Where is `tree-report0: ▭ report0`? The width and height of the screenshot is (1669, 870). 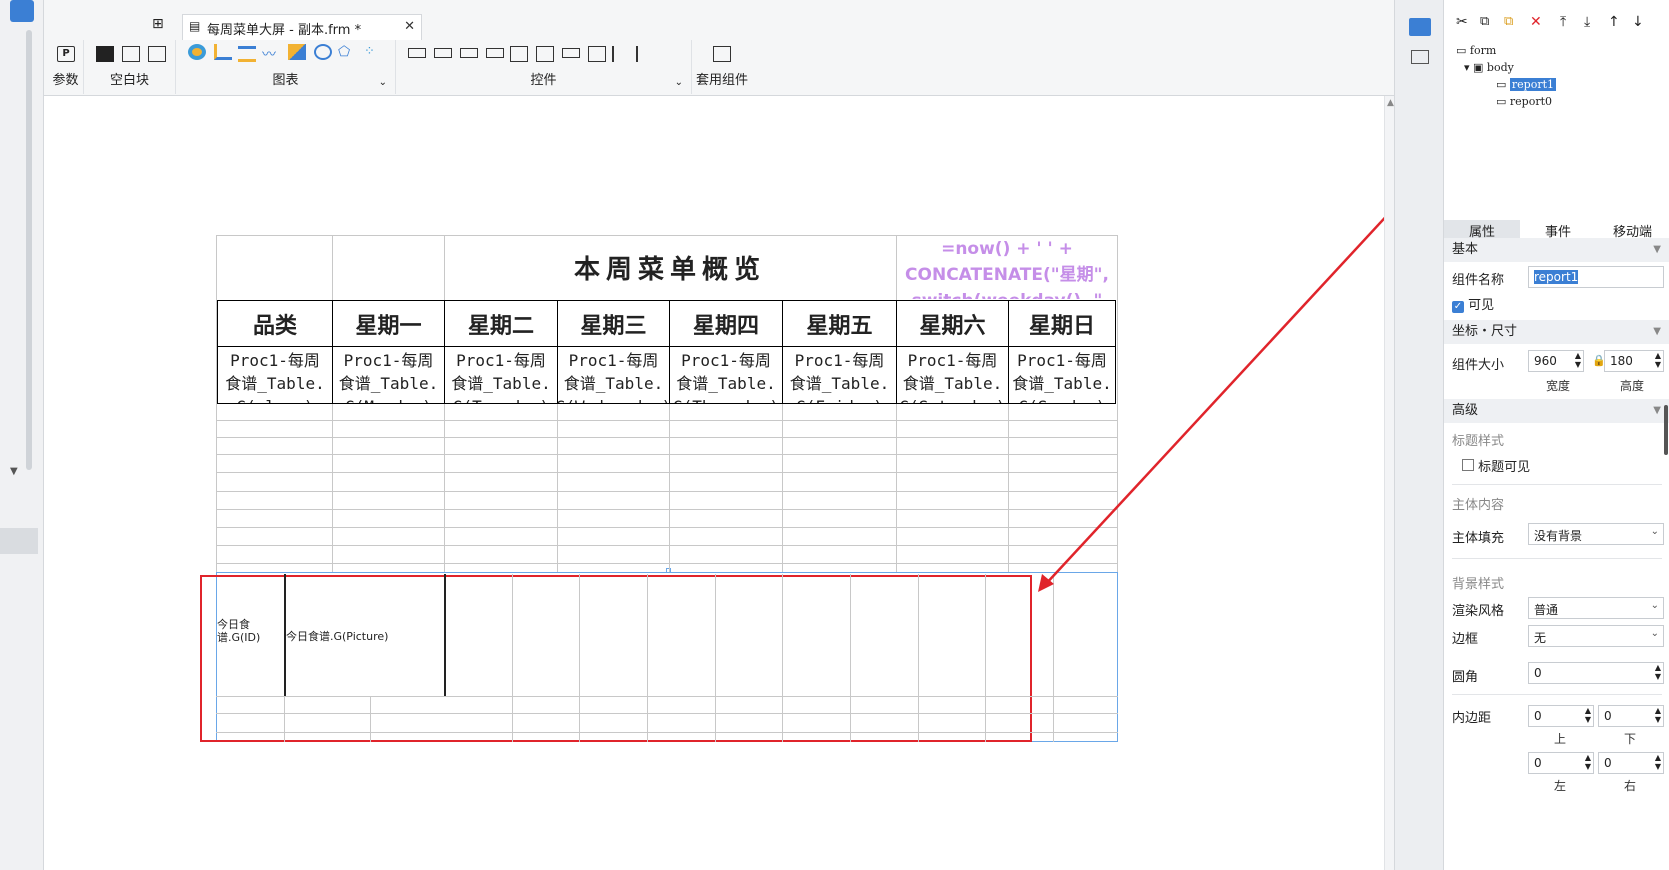
tree-report0: ▭ report0 is located at coordinates (1524, 101).